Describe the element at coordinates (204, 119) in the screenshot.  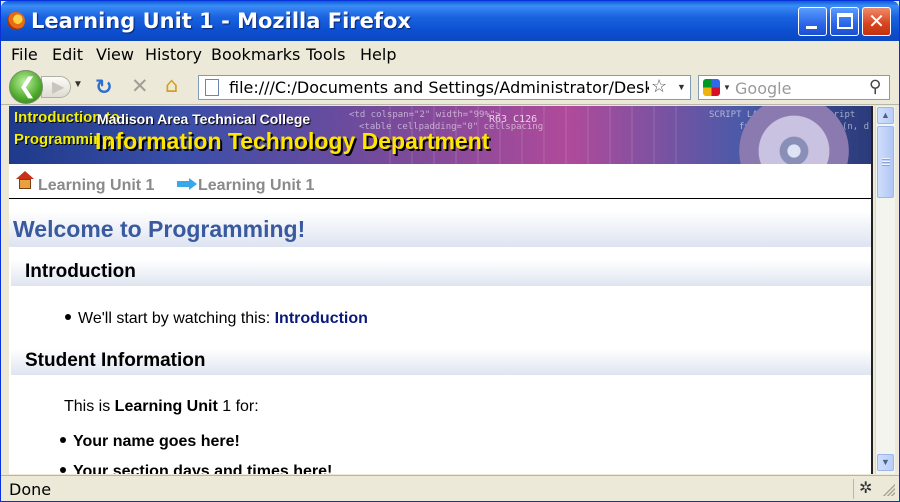
I see `college-name: Madison Area Technical College` at that location.